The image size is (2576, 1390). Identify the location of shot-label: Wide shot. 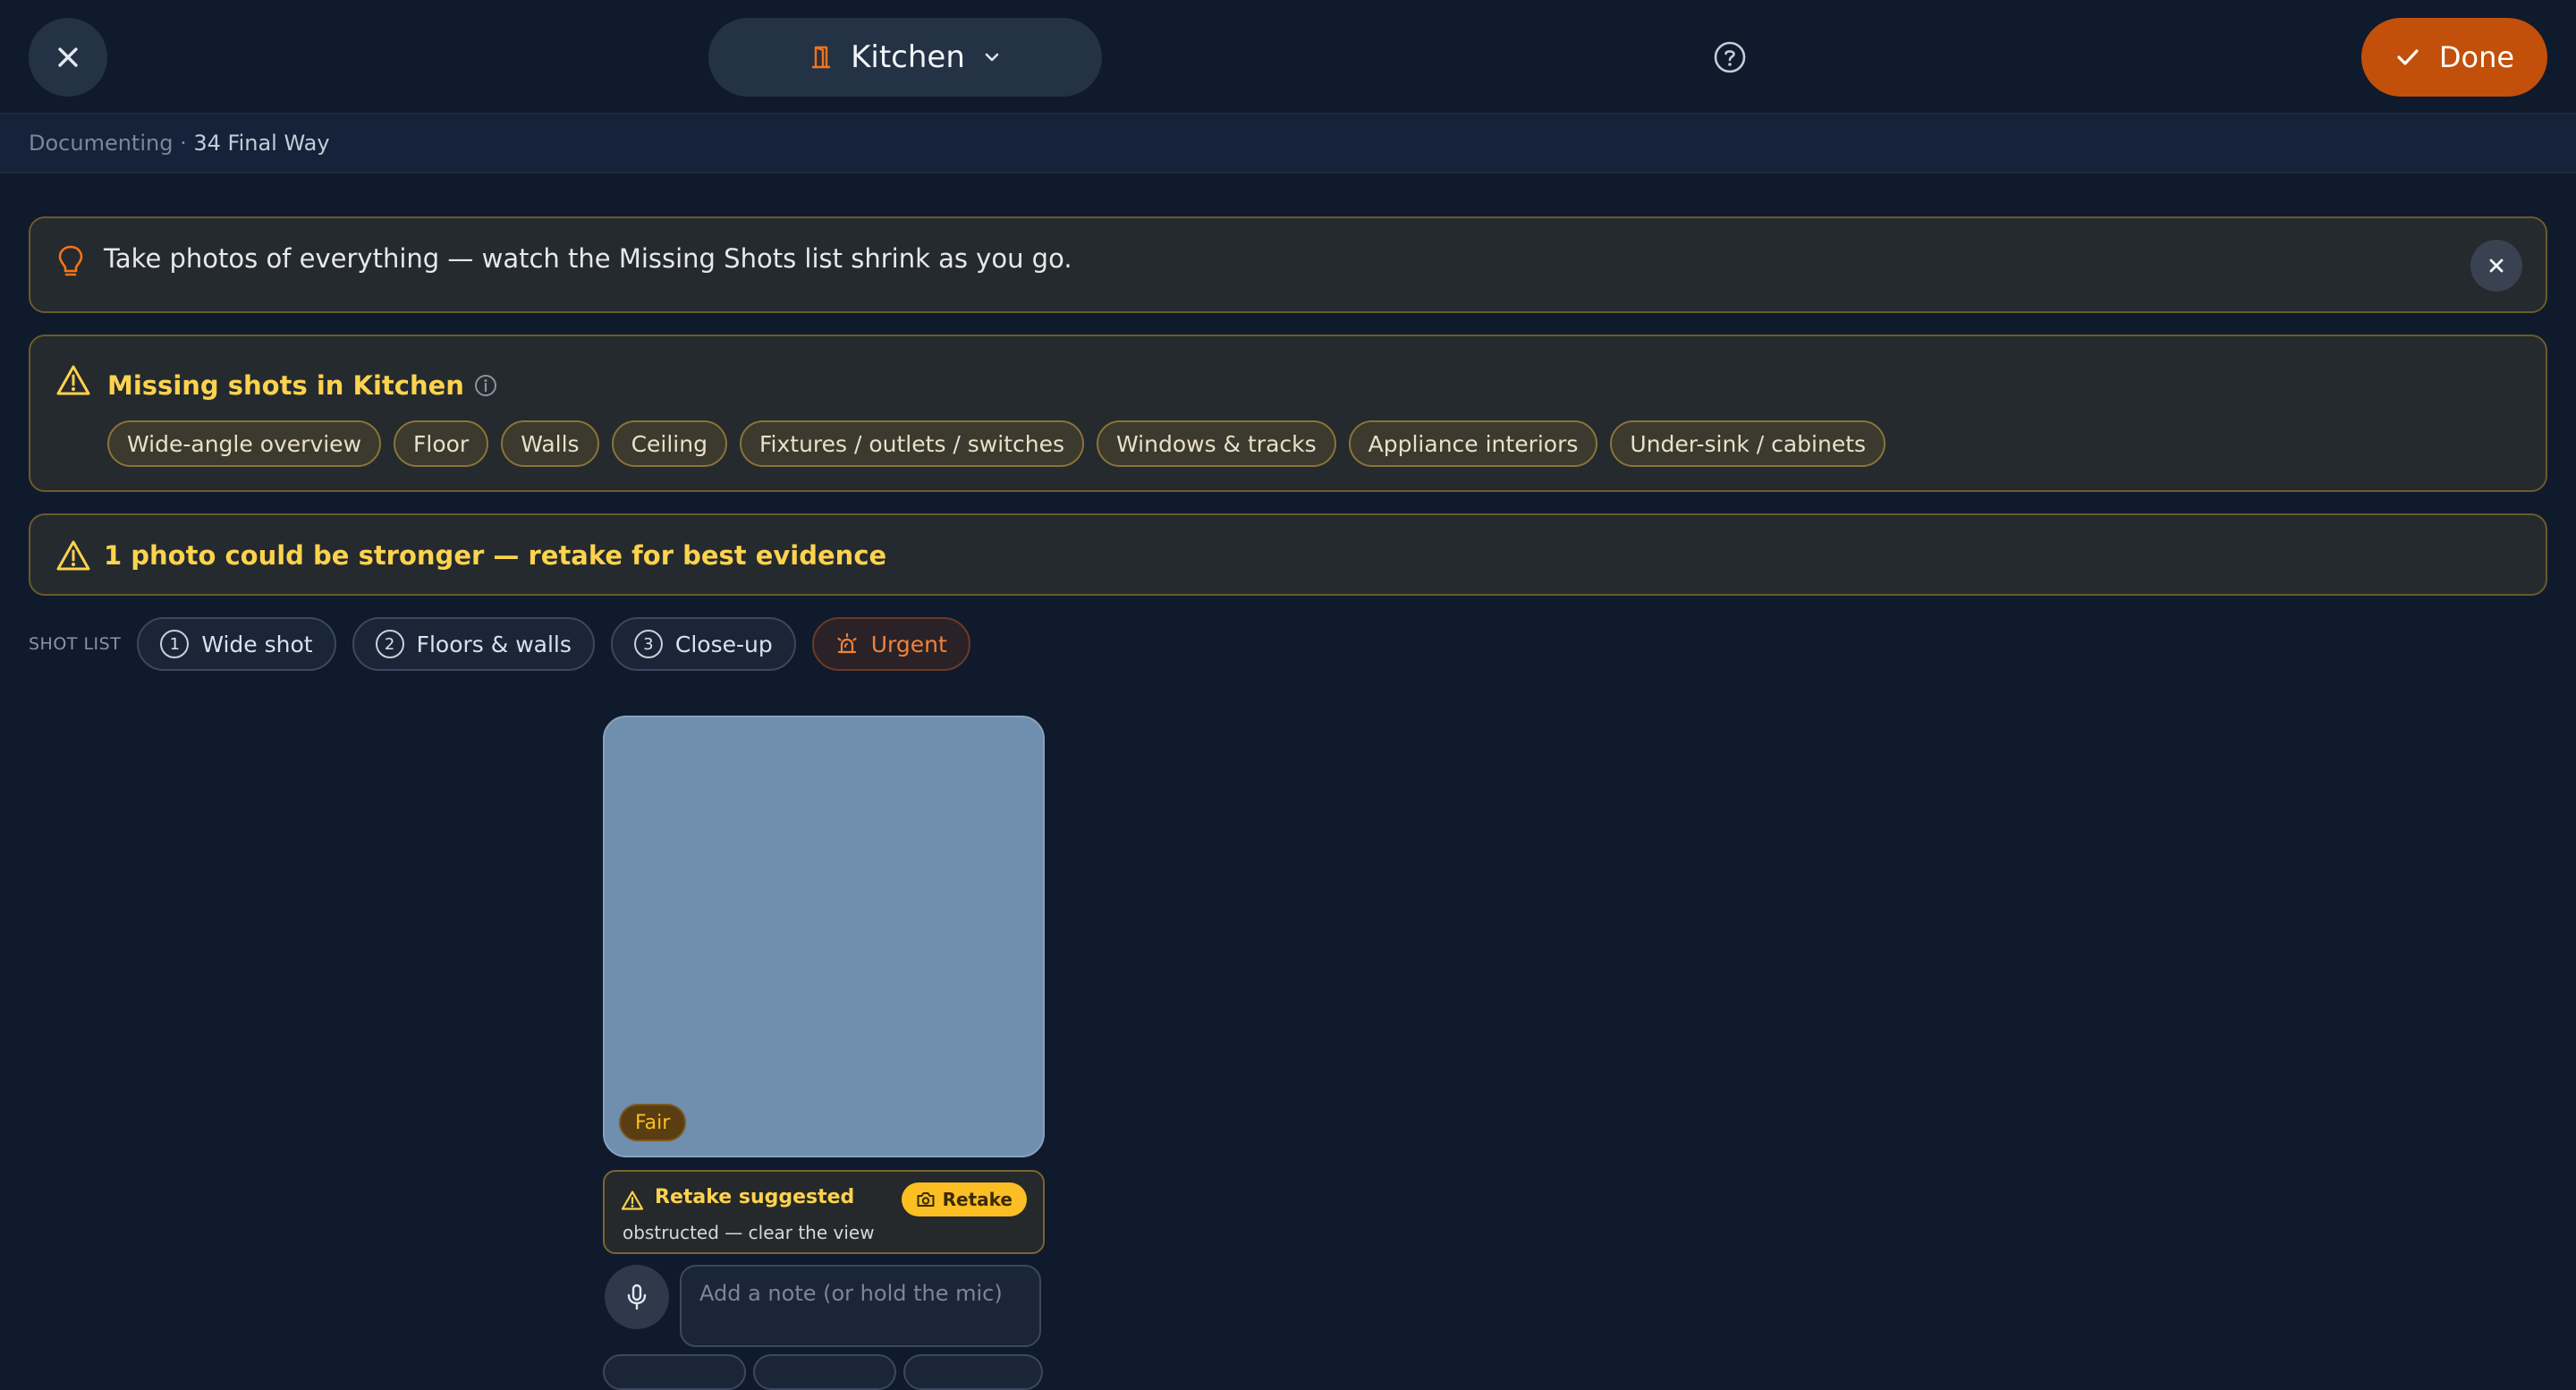
(257, 644).